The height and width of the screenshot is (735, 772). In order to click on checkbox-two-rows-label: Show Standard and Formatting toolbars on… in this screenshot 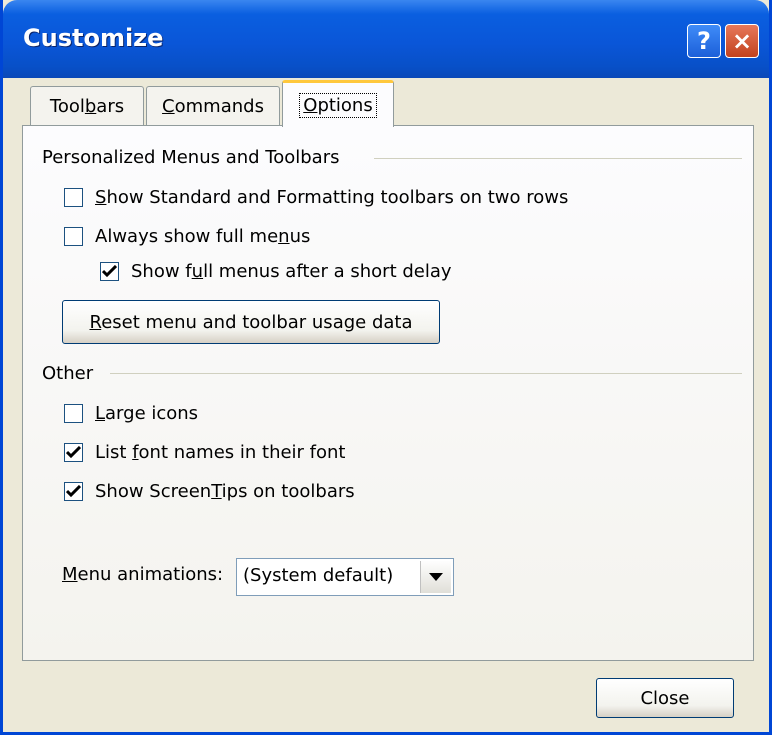, I will do `click(332, 197)`.